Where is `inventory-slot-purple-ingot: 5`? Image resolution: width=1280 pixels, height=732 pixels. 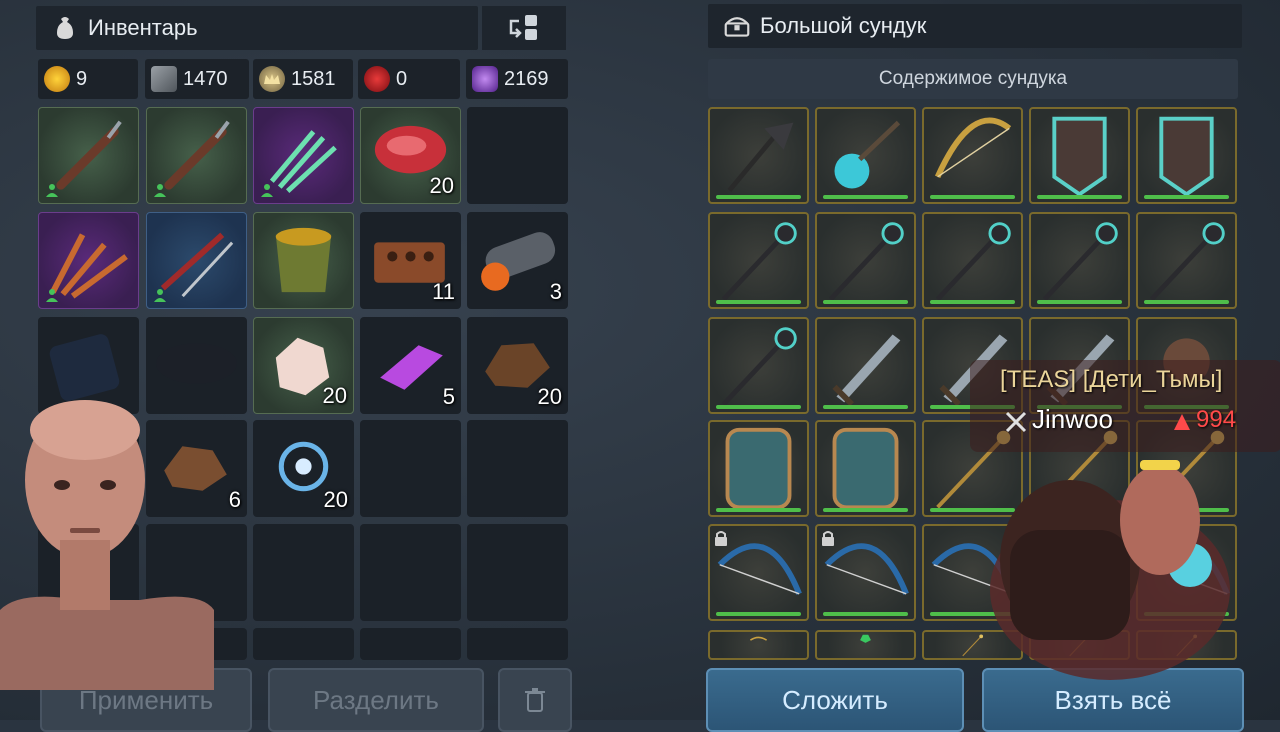
inventory-slot-purple-ingot: 5 is located at coordinates (410, 365).